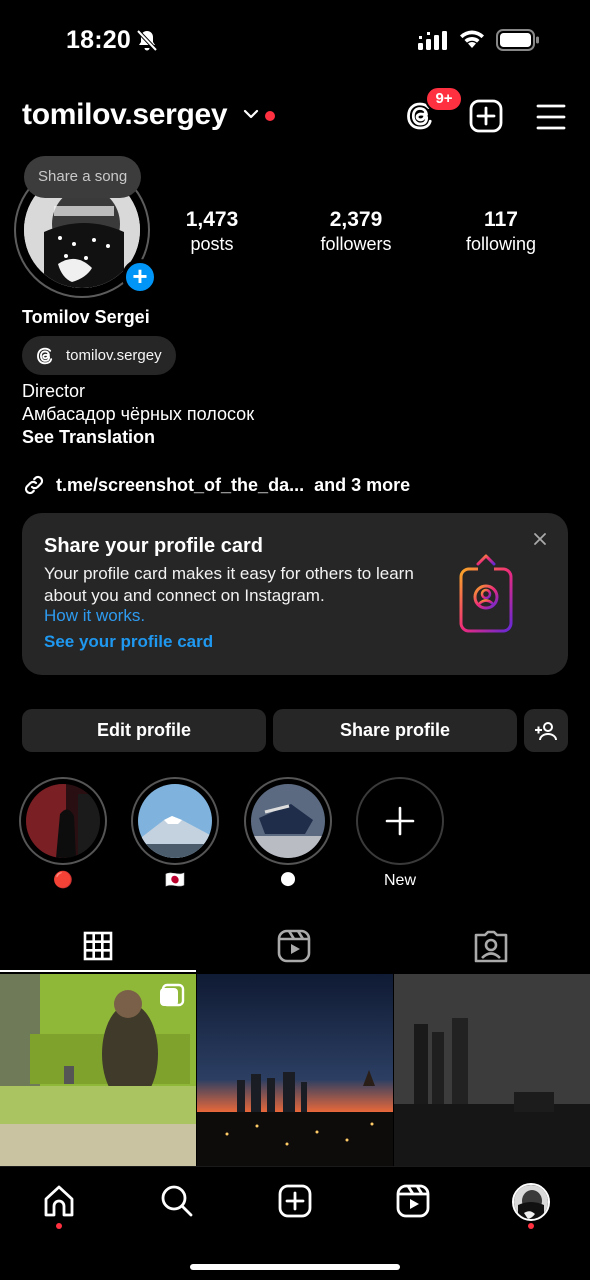  Describe the element at coordinates (517, 40) in the screenshot. I see `battery-icon` at that location.